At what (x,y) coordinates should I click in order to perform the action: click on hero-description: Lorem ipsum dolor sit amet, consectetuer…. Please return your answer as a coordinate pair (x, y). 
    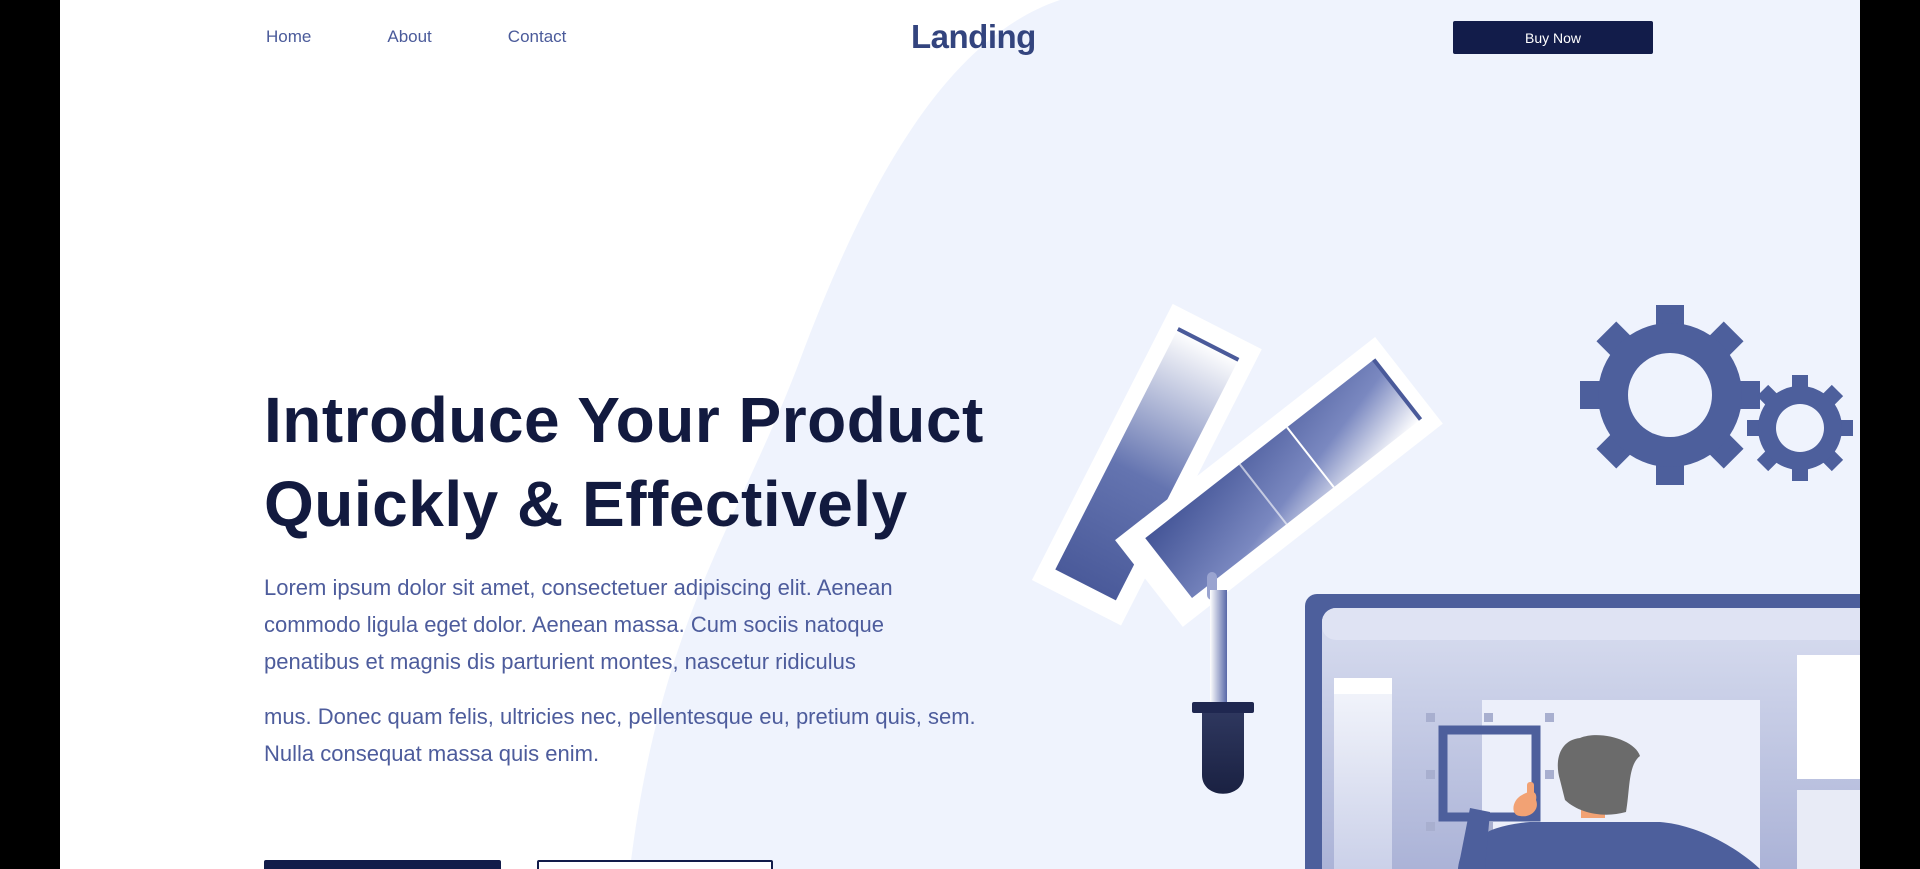
    Looking at the image, I should click on (624, 679).